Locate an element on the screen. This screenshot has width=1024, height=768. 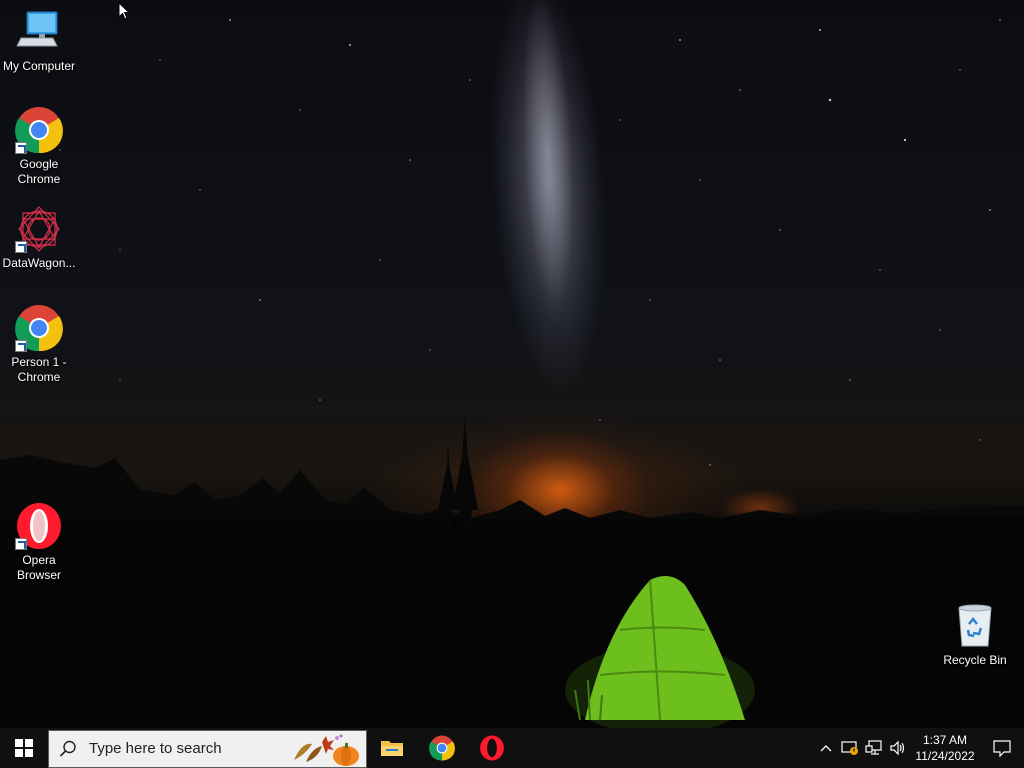
desktop-icon-label: Google Chrome is located at coordinates (39, 171).